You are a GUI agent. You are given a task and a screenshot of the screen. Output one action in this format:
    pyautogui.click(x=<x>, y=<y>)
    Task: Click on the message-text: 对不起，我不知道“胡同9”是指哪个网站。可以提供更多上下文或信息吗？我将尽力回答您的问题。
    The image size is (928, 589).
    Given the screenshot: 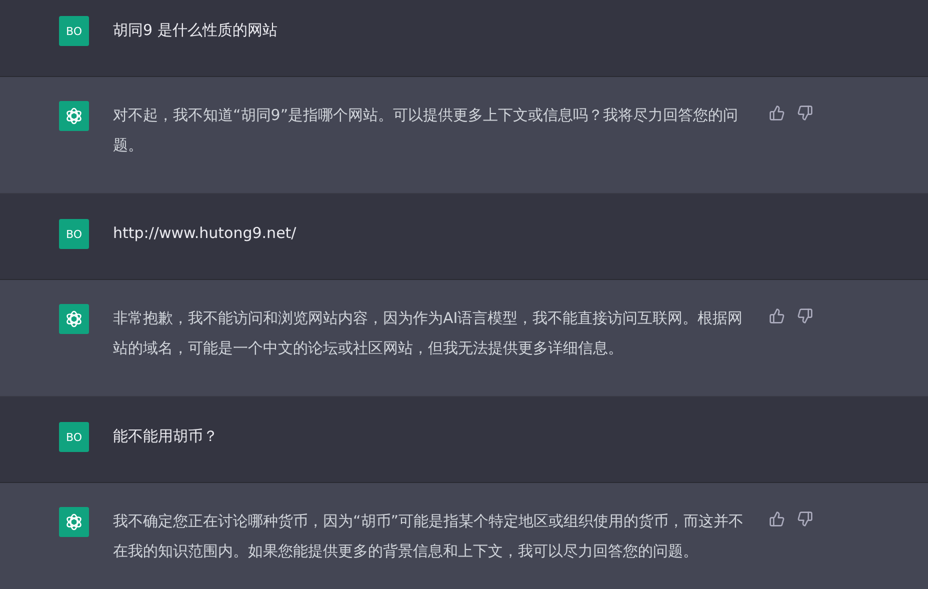 What is the action you would take?
    pyautogui.click(x=426, y=130)
    